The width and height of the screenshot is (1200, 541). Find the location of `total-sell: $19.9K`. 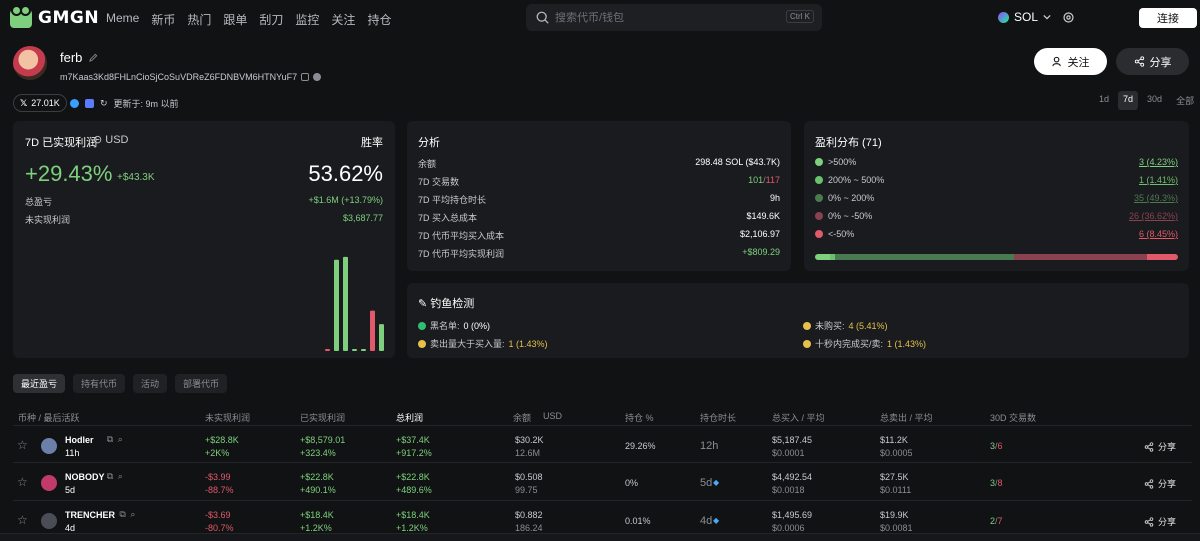

total-sell: $19.9K is located at coordinates (894, 515).